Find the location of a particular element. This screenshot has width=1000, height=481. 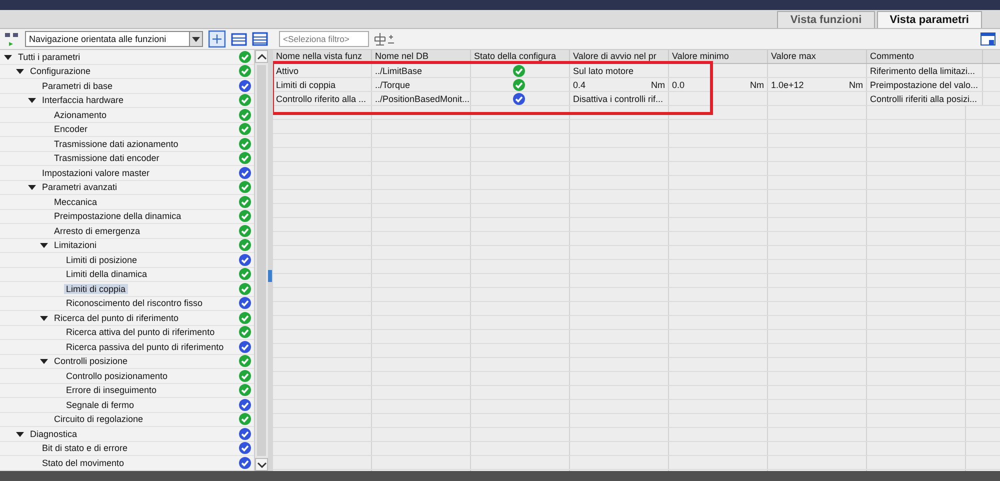

tree-item: Ricerca del punto di riferimento is located at coordinates (116, 317).